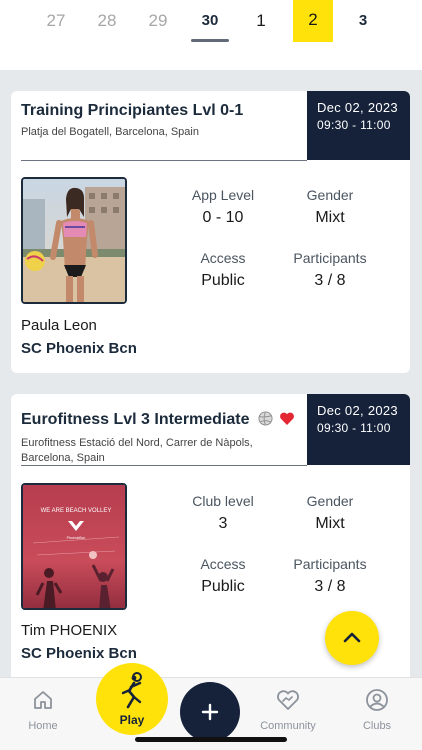 The image size is (422, 750). What do you see at coordinates (158, 26) in the screenshot?
I see `date-item: 29` at bounding box center [158, 26].